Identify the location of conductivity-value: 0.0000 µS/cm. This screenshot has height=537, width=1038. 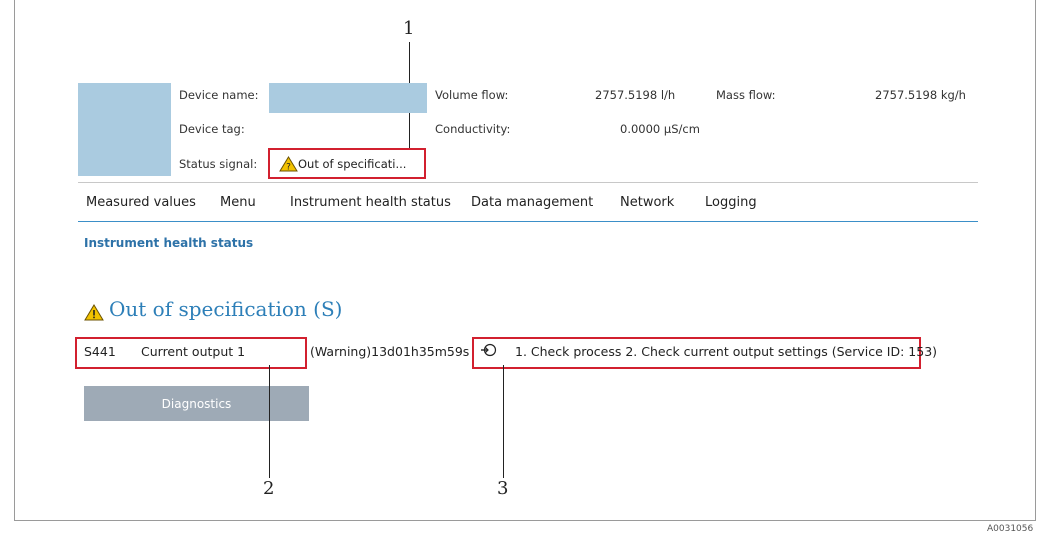
(660, 129).